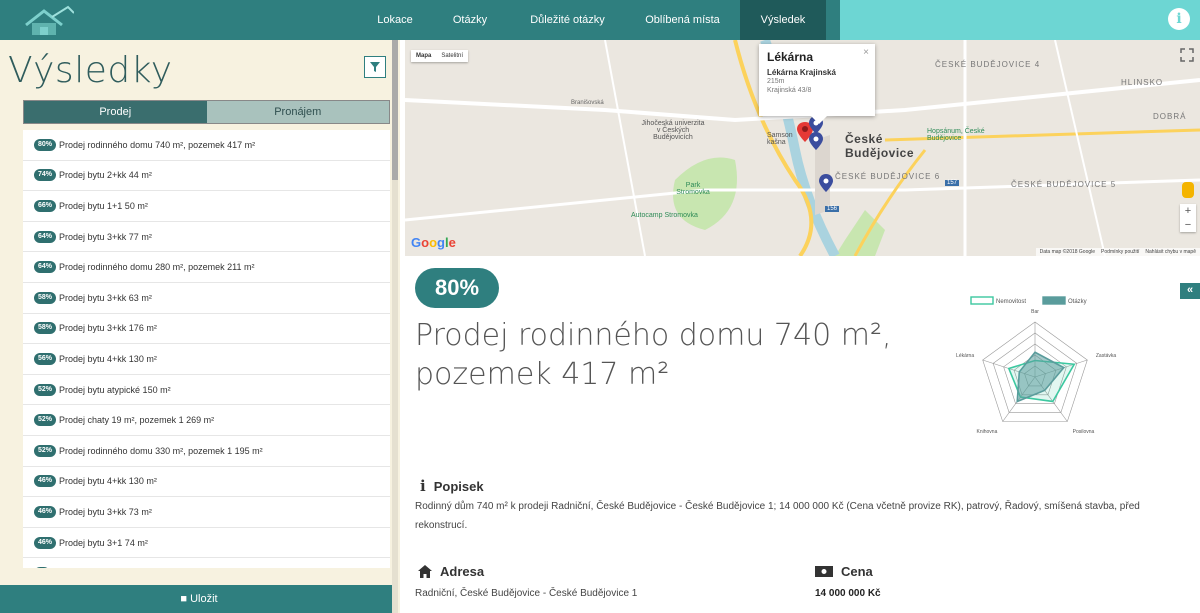 The width and height of the screenshot is (1200, 613). What do you see at coordinates (423, 56) in the screenshot?
I see `map-type-mapa: Mapa` at bounding box center [423, 56].